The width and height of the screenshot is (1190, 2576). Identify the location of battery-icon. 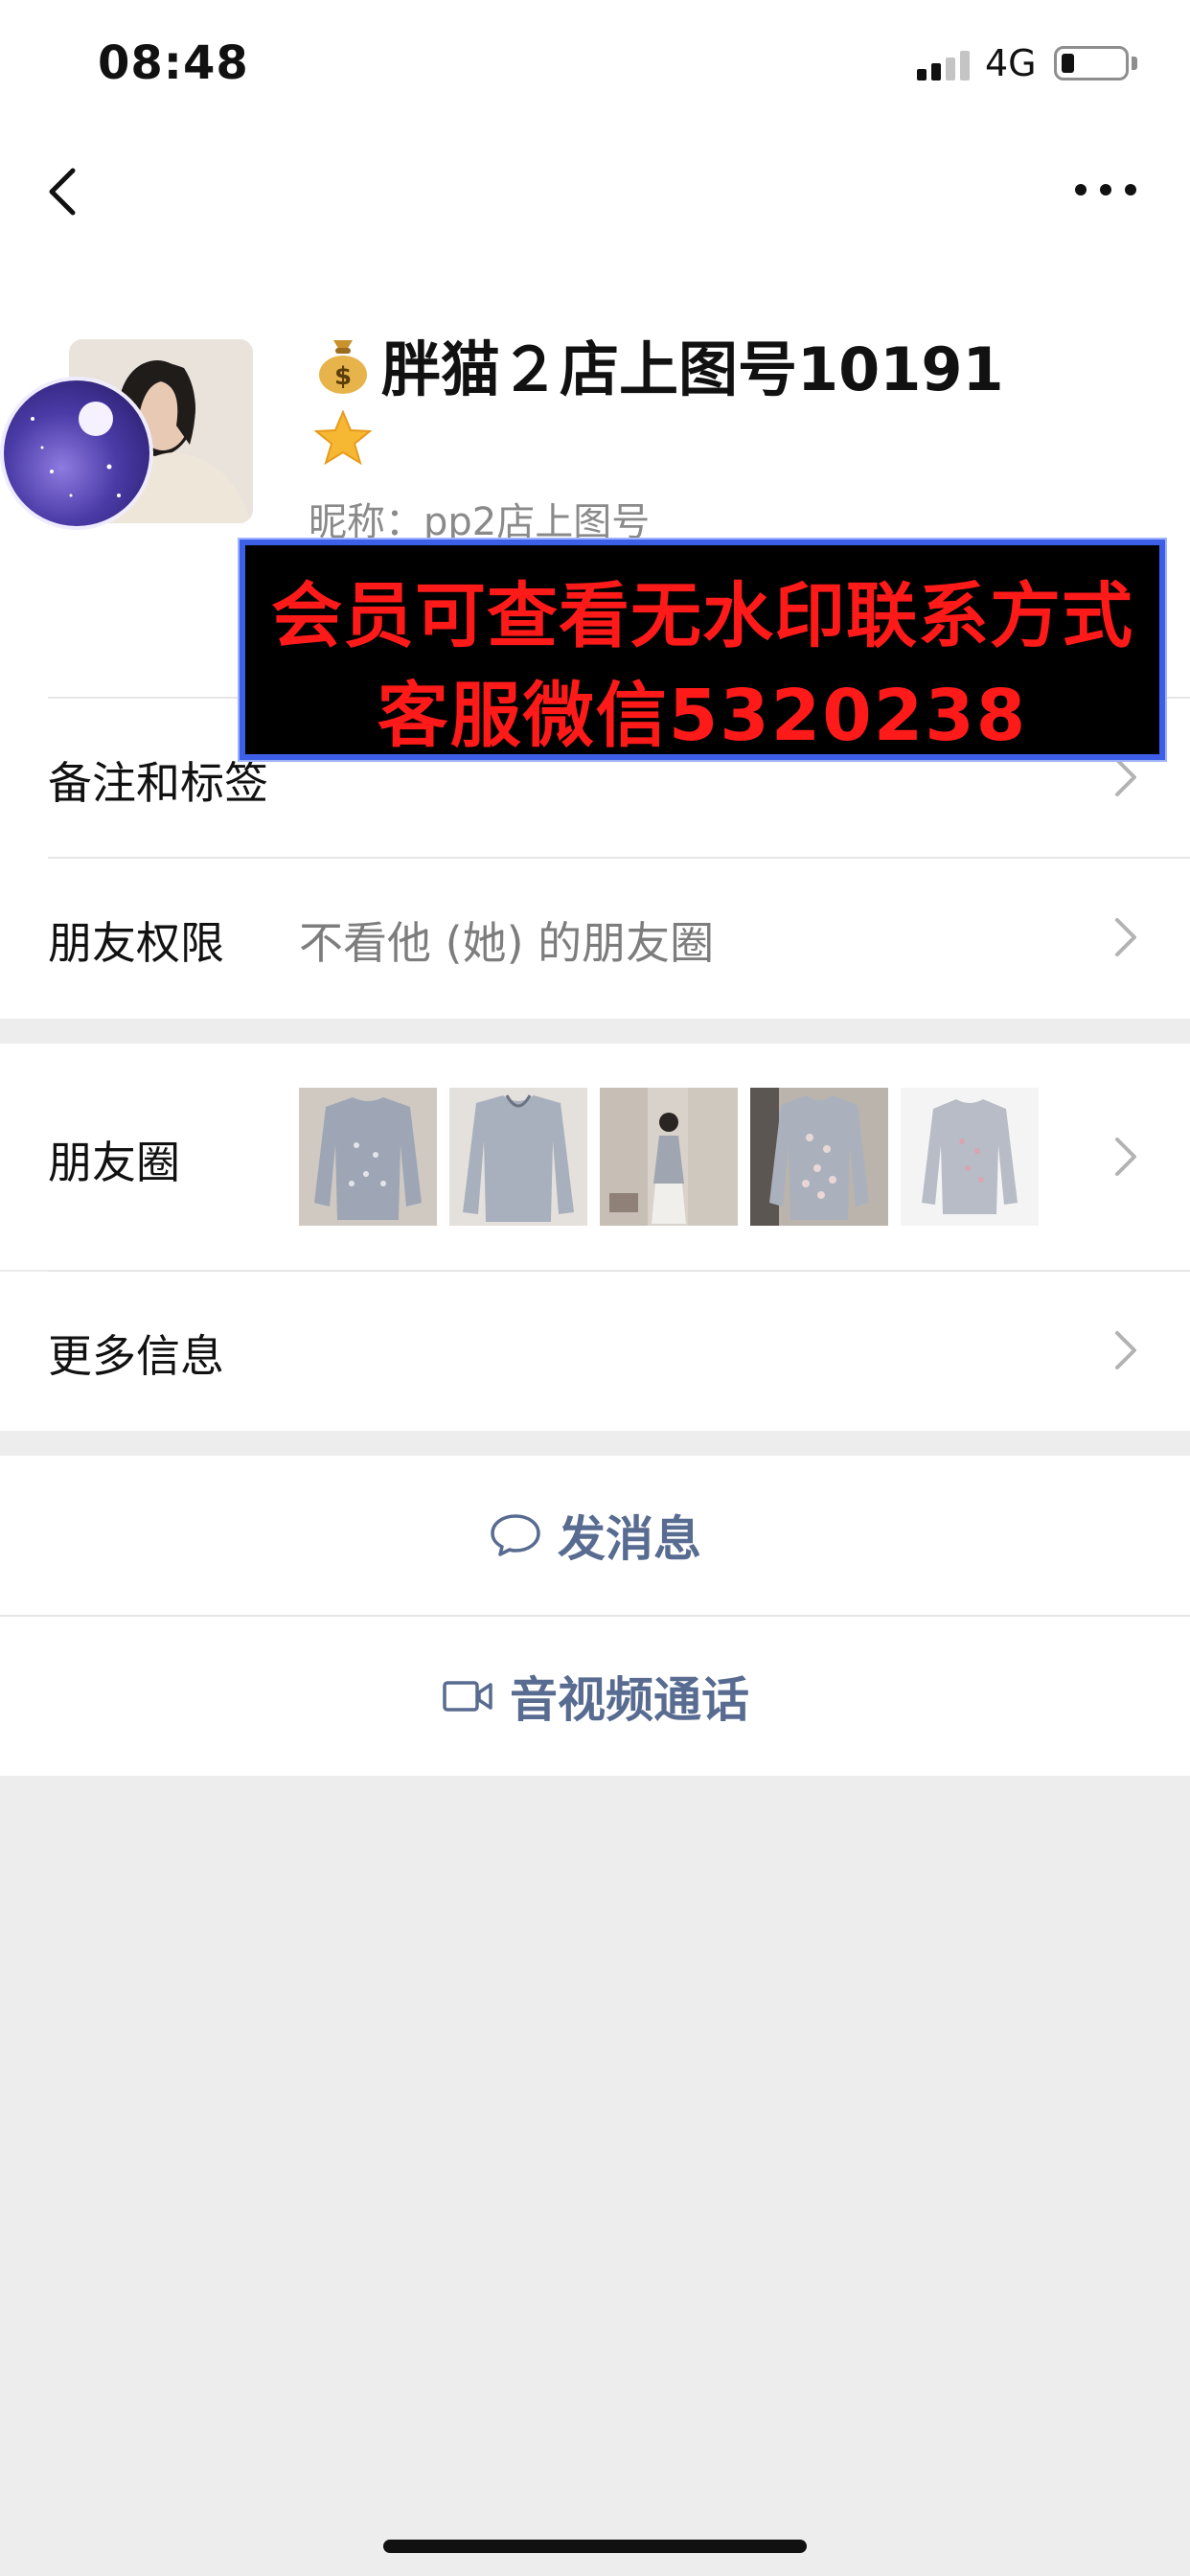
(1092, 63).